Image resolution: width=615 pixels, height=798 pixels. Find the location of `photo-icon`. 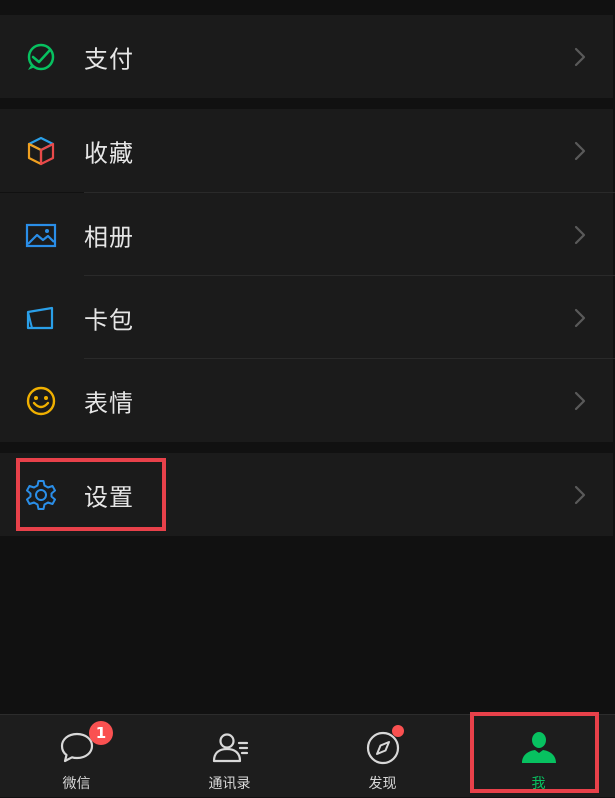

photo-icon is located at coordinates (41, 235).